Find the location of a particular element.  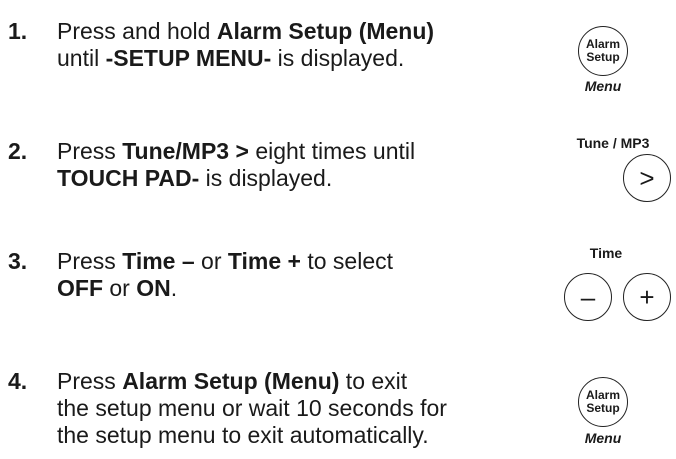

text-run: to select is located at coordinates (347, 261).